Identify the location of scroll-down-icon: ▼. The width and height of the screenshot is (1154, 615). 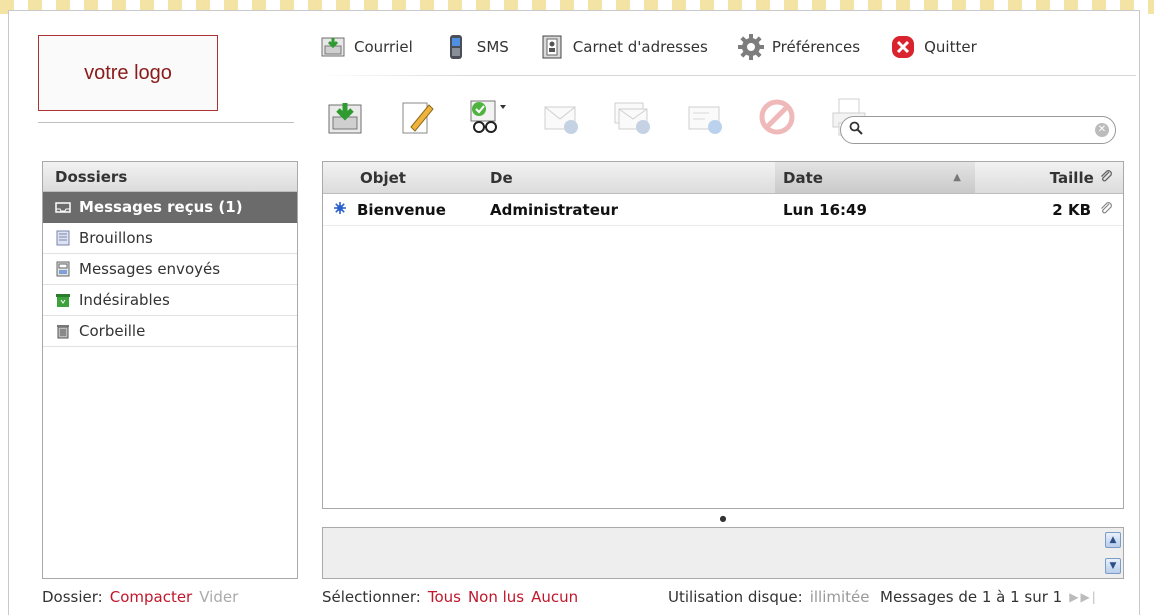
(1113, 566).